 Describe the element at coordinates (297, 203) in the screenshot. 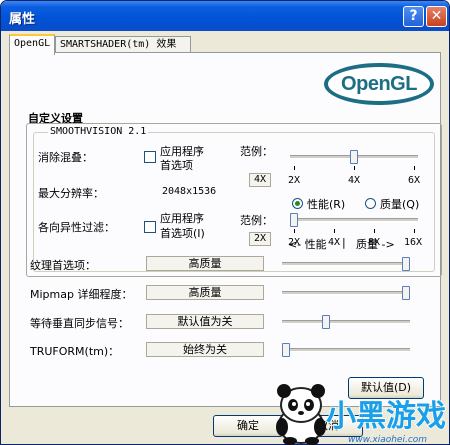

I see `performance-radio` at that location.